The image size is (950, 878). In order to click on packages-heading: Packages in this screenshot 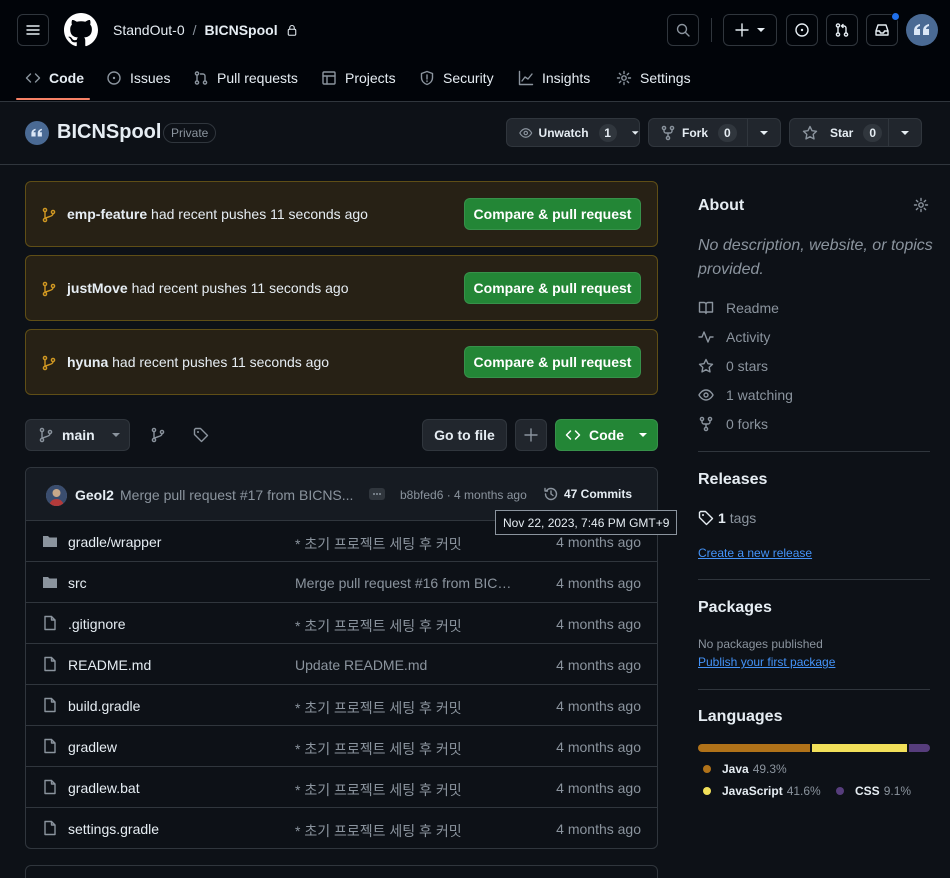, I will do `click(735, 608)`.